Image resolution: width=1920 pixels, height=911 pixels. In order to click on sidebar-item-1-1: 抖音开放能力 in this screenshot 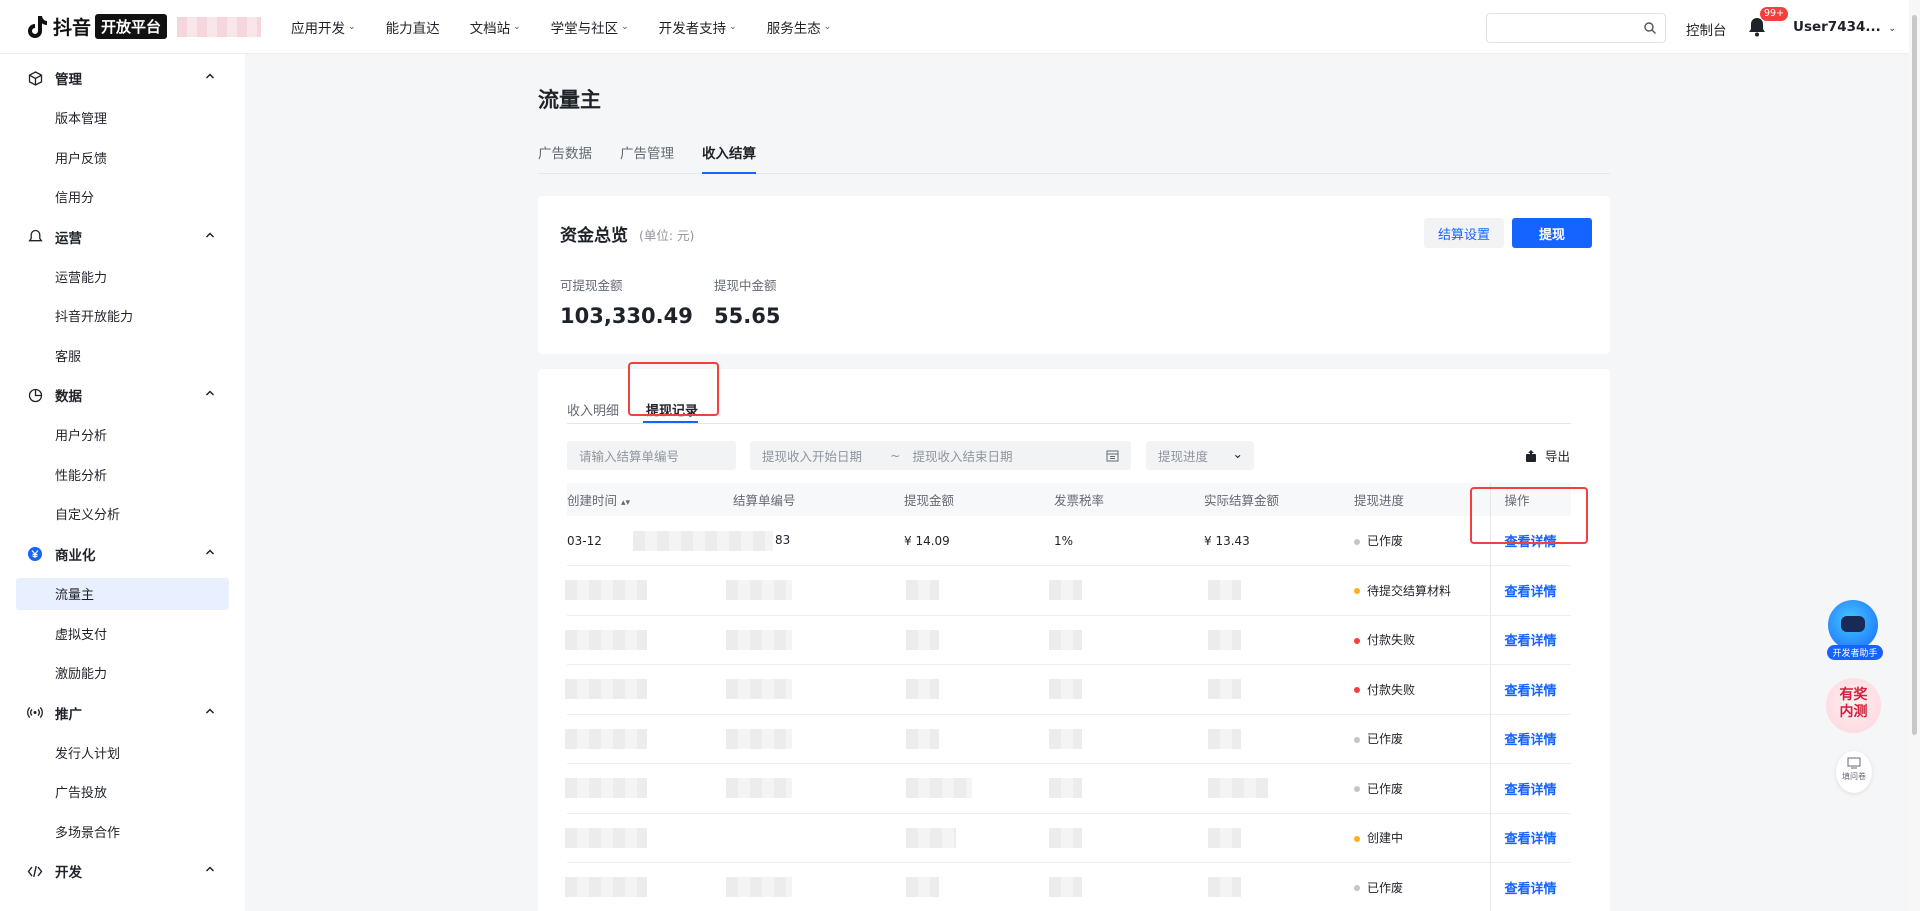, I will do `click(122, 316)`.